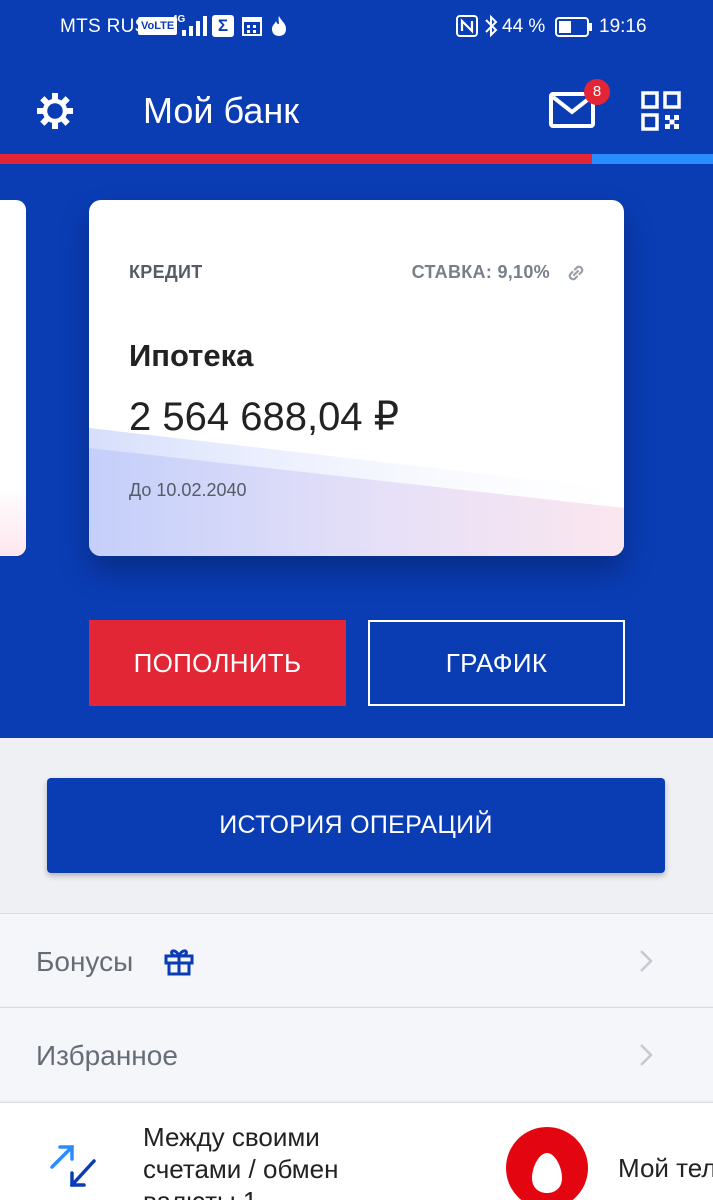 This screenshot has height=1200, width=713. What do you see at coordinates (263, 1160) in the screenshot?
I see `quick-action-own-accounts: Между своими счетами / обмен валюты 1` at bounding box center [263, 1160].